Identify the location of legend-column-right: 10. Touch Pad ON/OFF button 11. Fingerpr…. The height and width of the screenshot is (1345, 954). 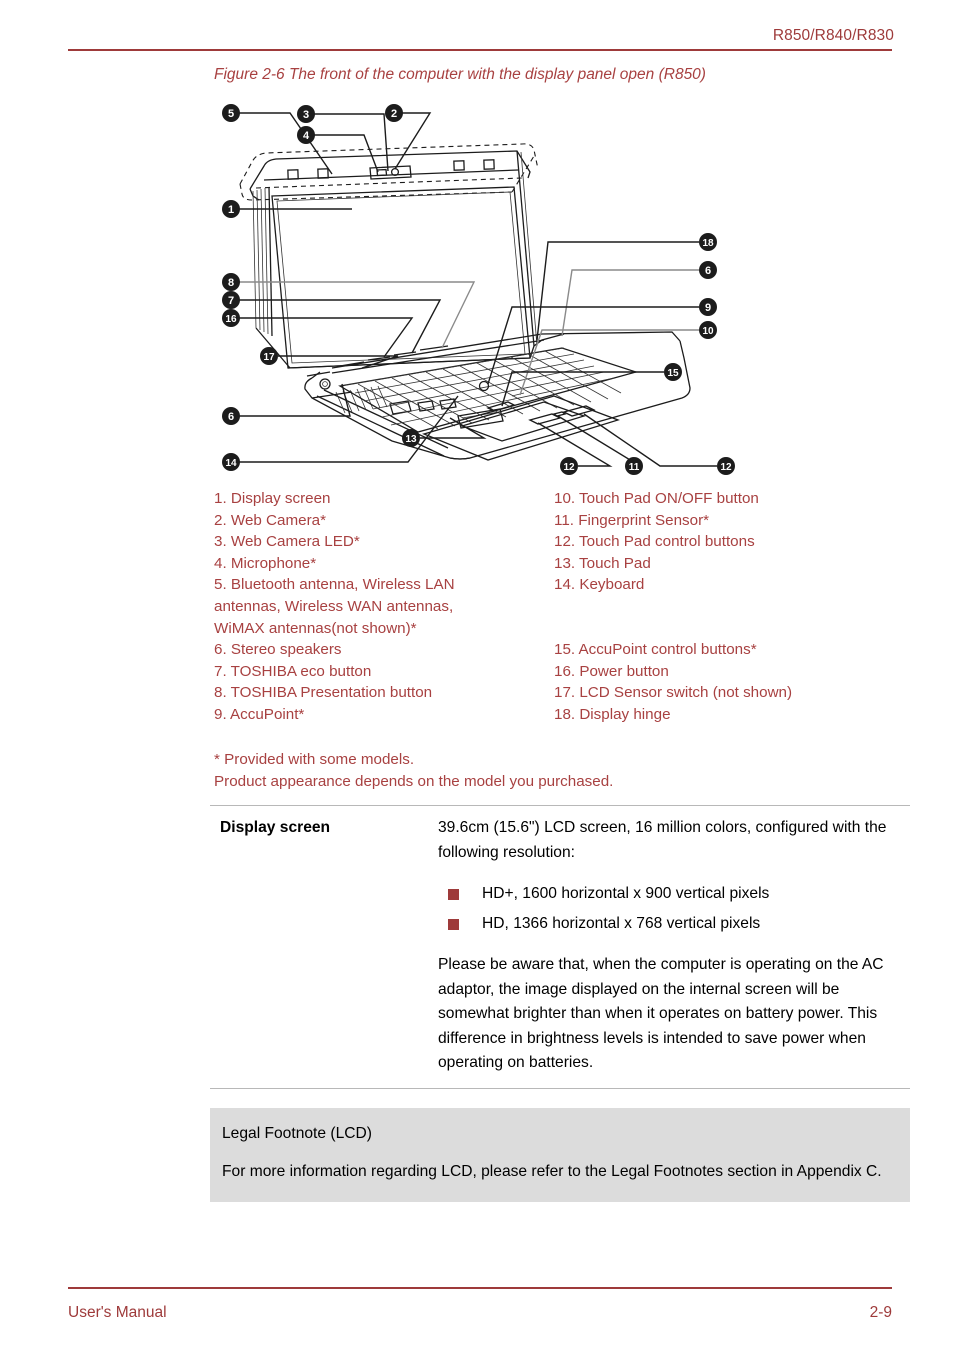
(734, 607).